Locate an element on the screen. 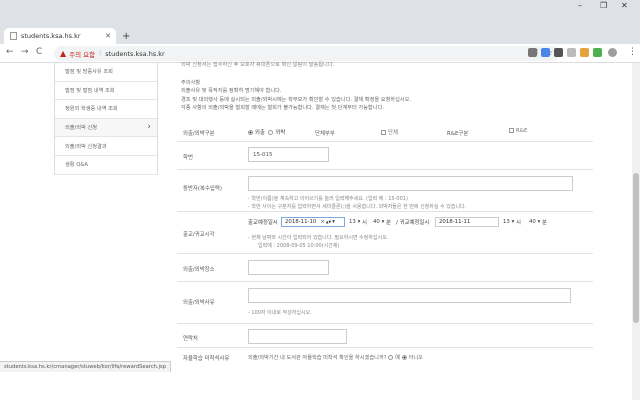 The height and width of the screenshot is (400, 640). student-id-field: 15-015 is located at coordinates (288, 154).